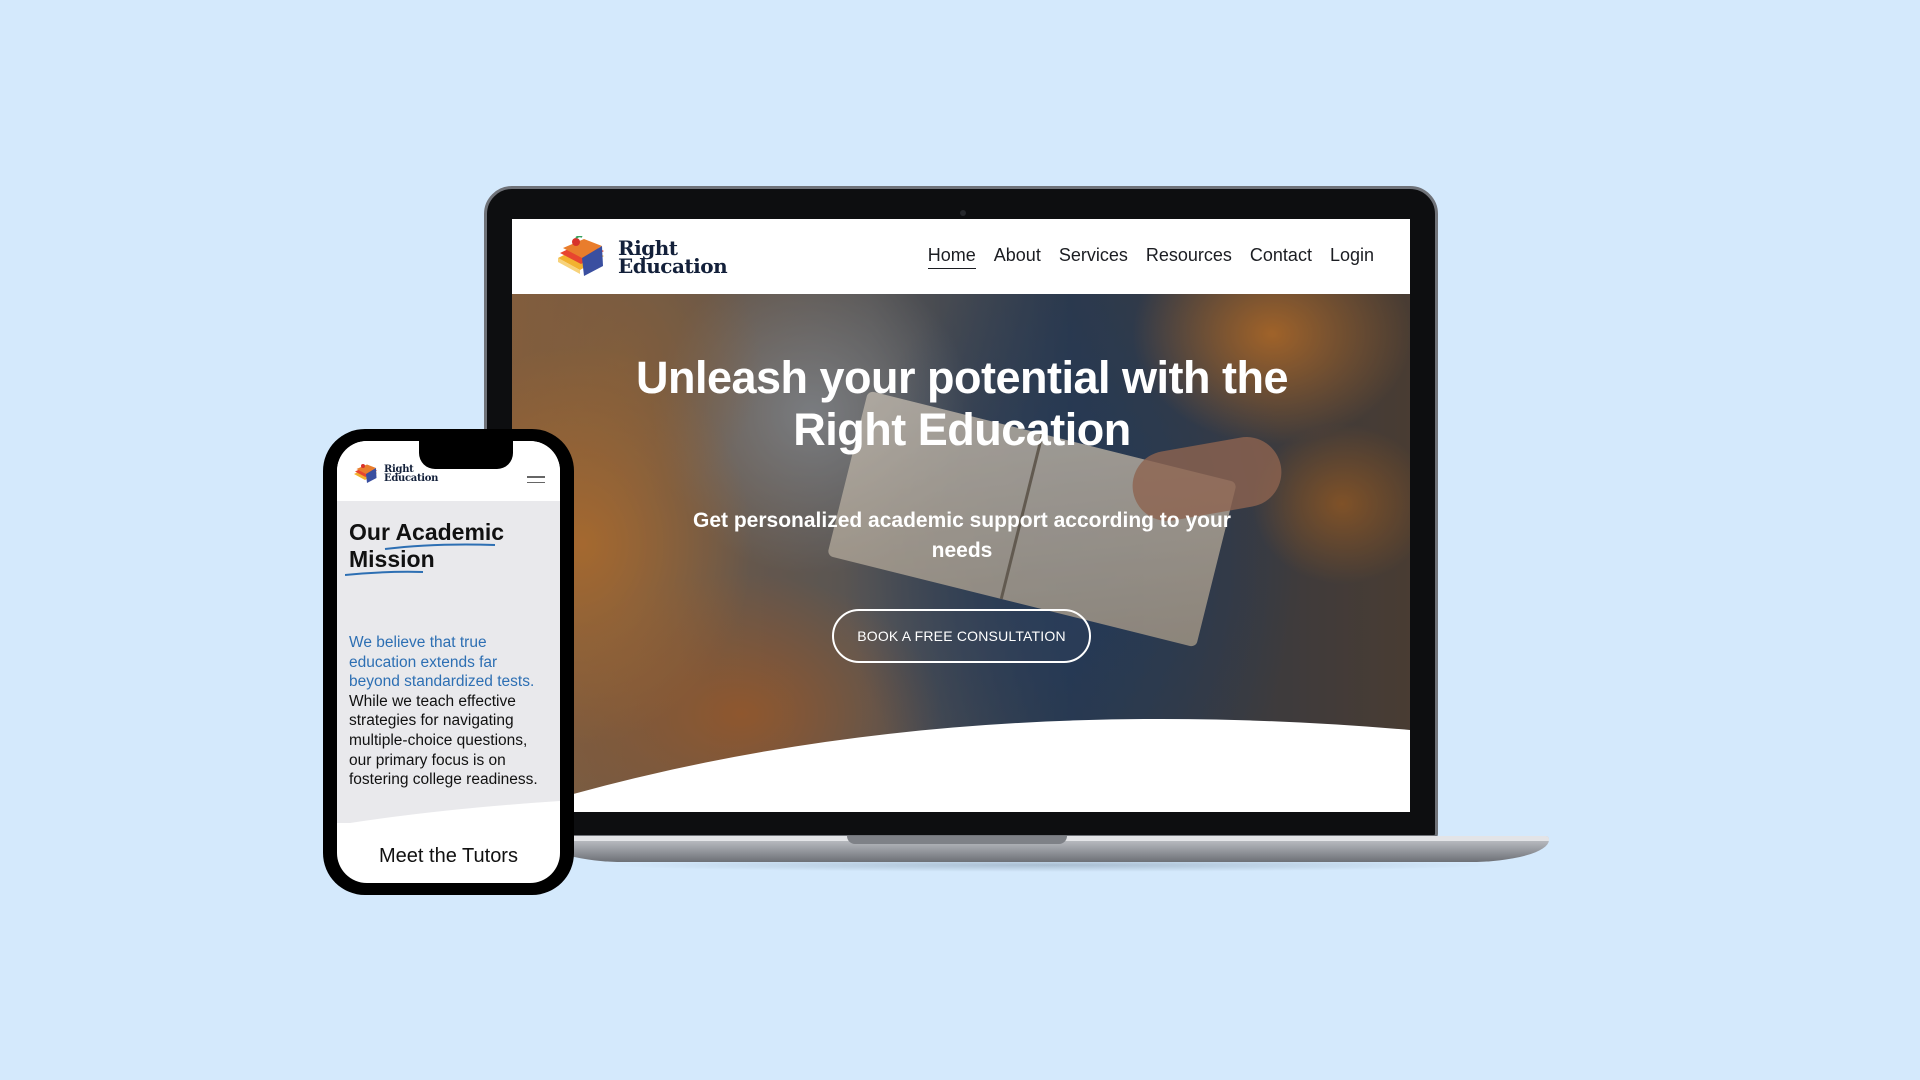 This screenshot has width=1920, height=1080. I want to click on nav-resources: Resources, so click(1189, 257).